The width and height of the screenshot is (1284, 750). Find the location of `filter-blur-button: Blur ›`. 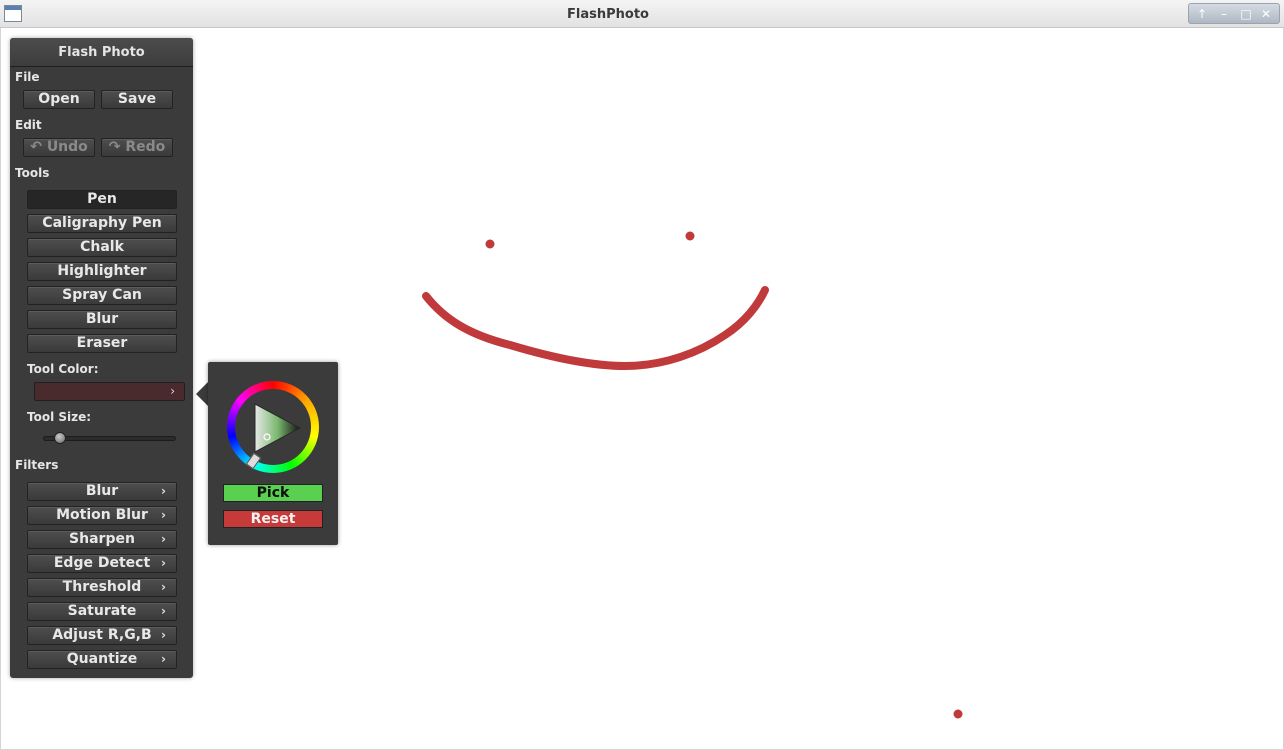

filter-blur-button: Blur › is located at coordinates (102, 491).